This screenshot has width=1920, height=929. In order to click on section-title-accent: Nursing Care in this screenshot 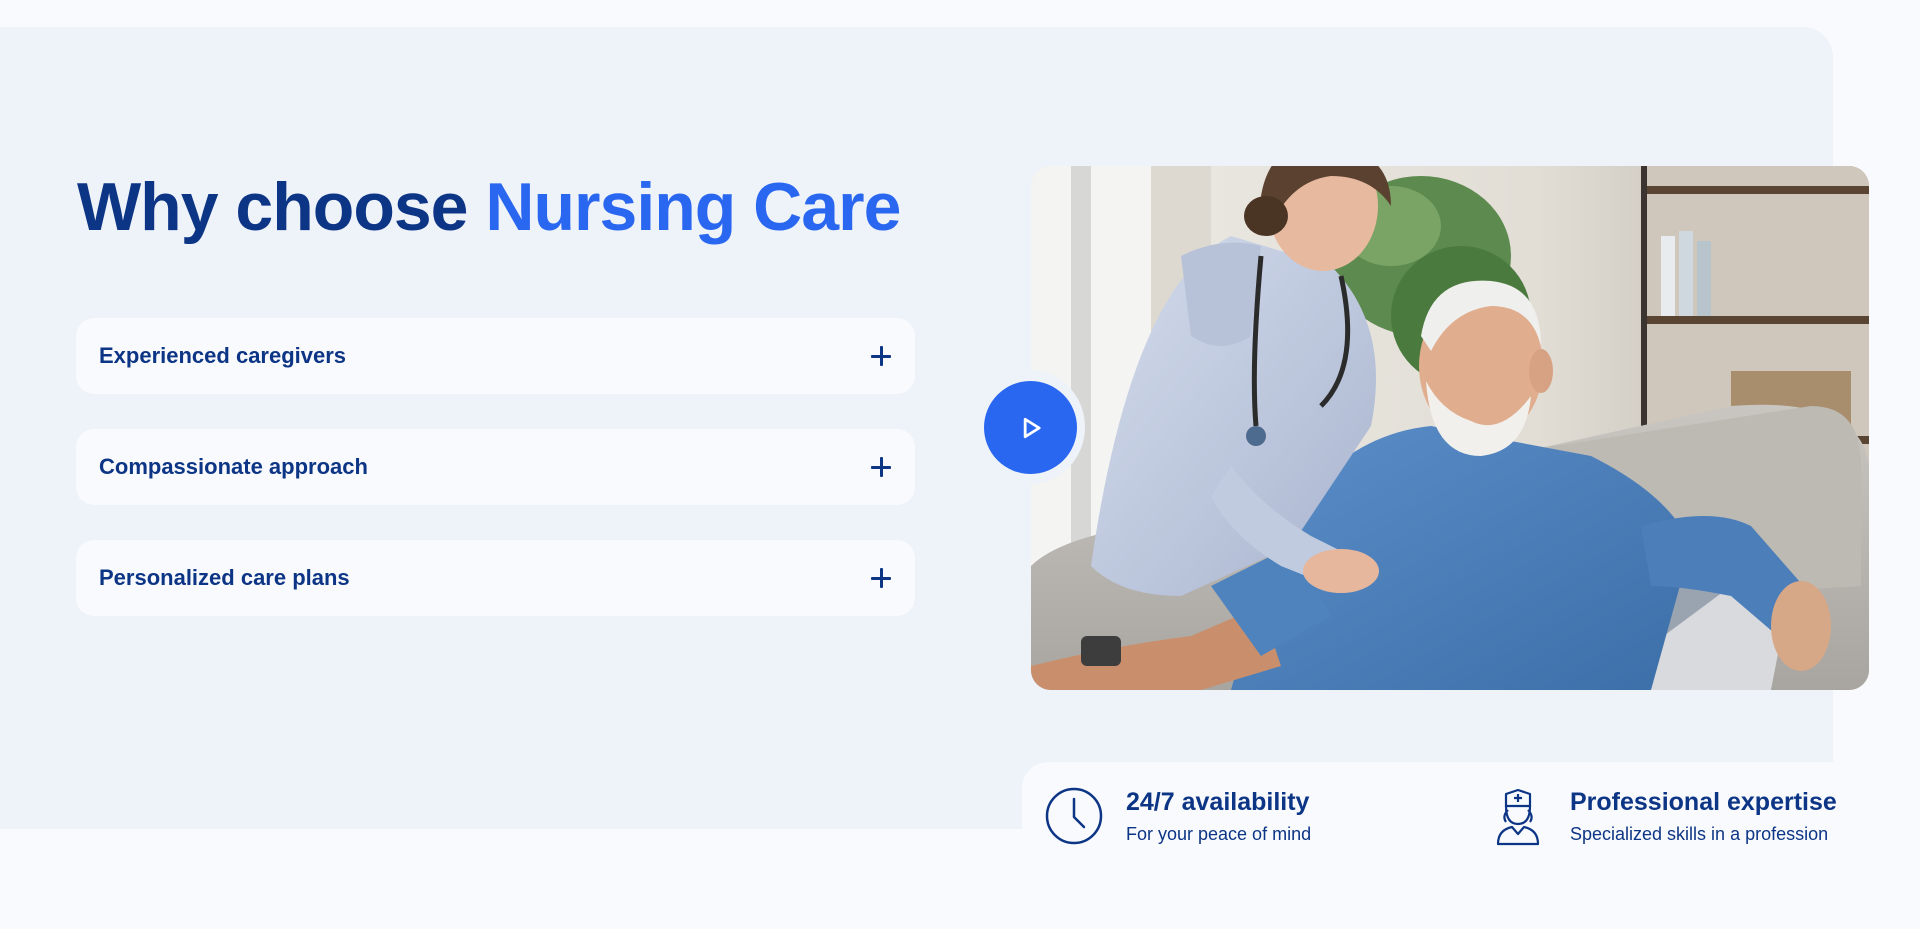, I will do `click(693, 207)`.